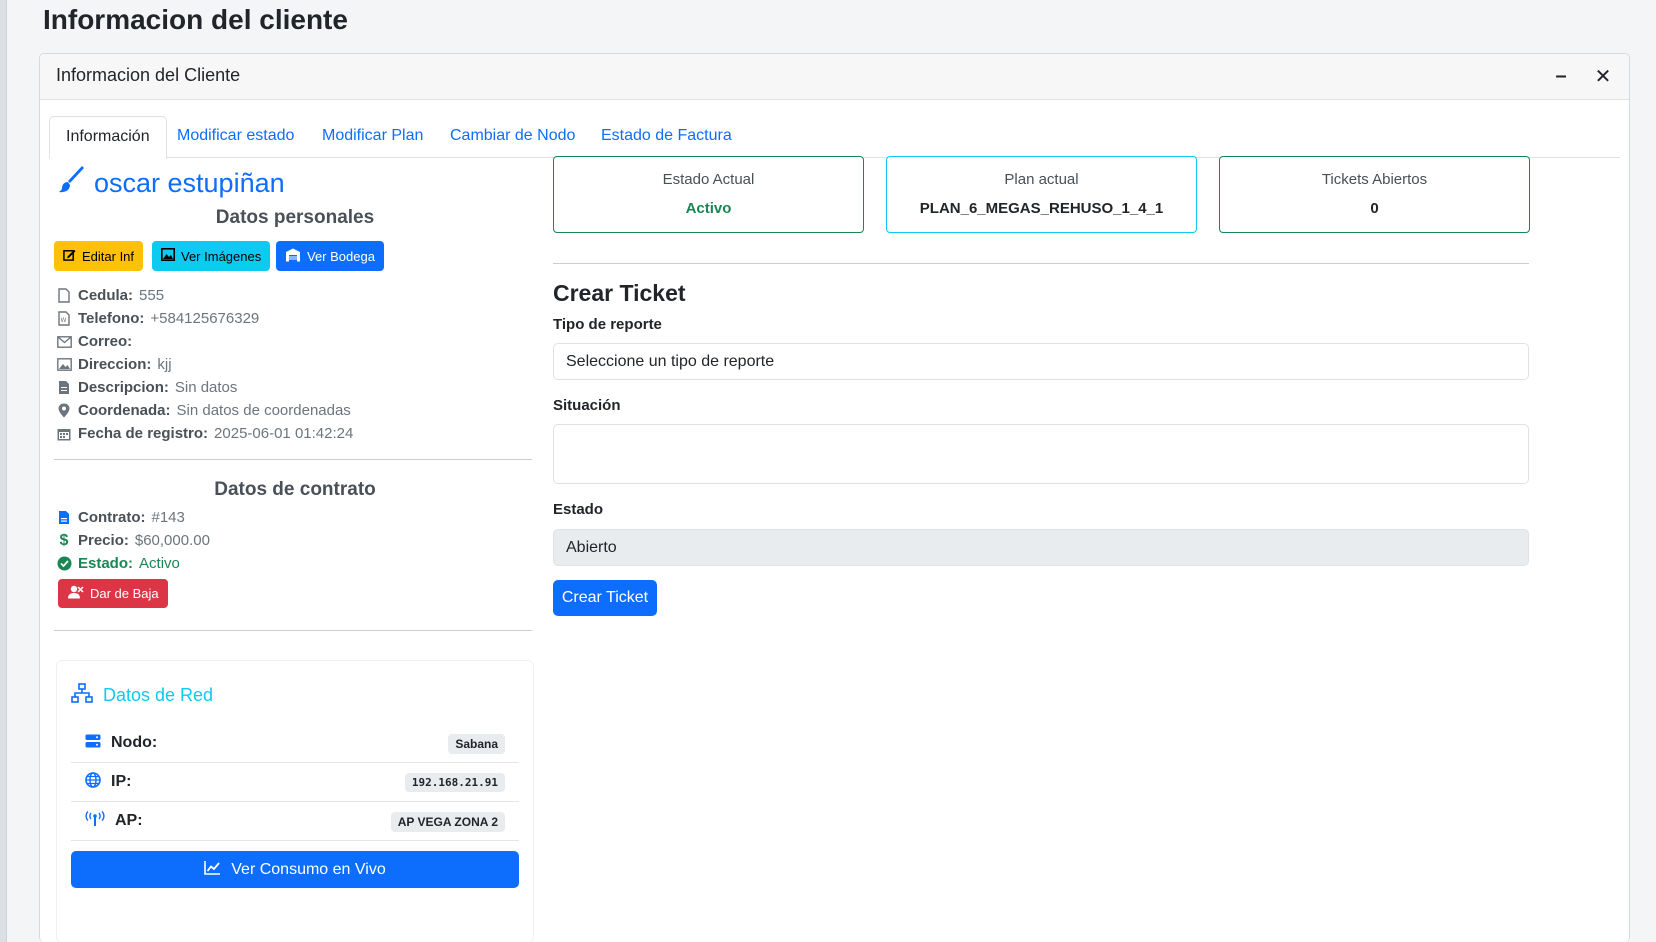  I want to click on field-direccion: Direccion: kjj, so click(114, 364).